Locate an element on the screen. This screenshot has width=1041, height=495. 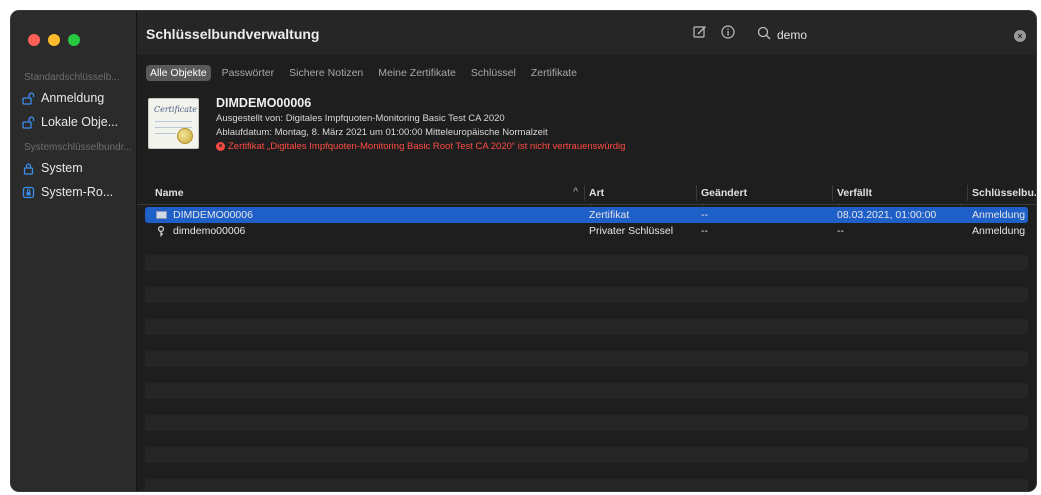
tab-sichere-notizen: Sichere Notizen is located at coordinates (326, 73).